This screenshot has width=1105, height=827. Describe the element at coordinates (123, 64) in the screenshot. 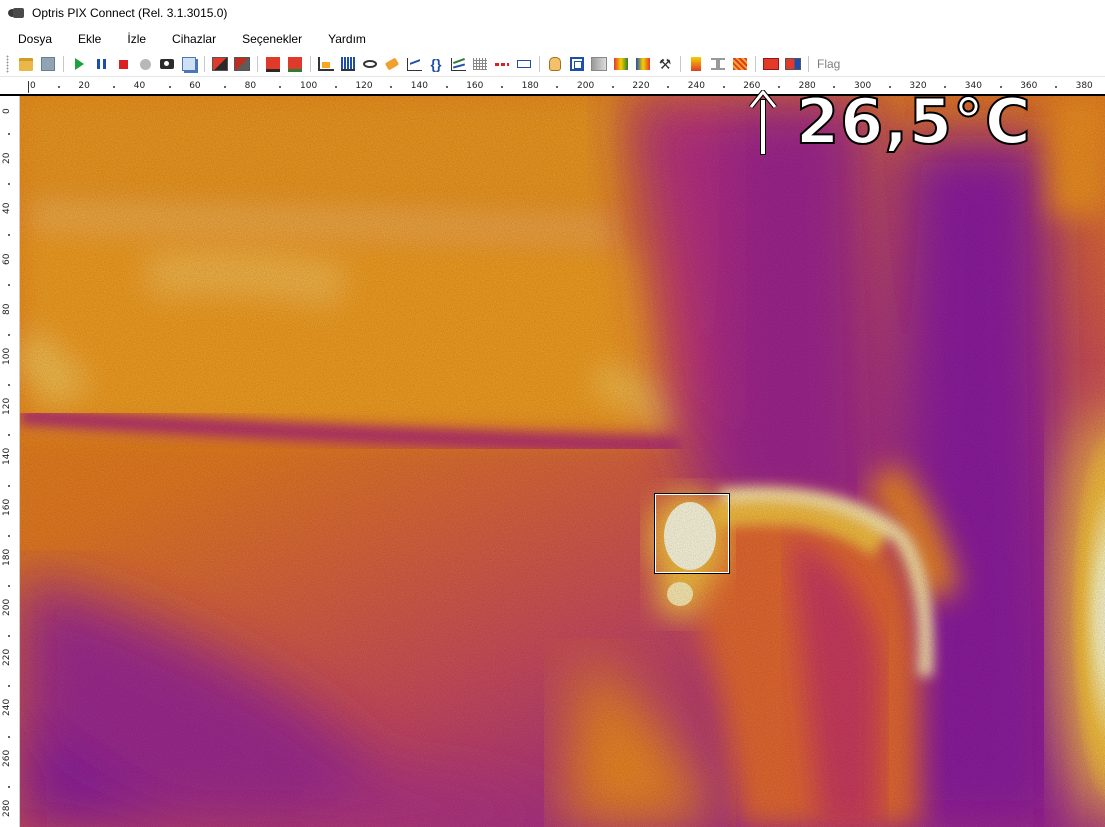

I see `stop-button` at that location.